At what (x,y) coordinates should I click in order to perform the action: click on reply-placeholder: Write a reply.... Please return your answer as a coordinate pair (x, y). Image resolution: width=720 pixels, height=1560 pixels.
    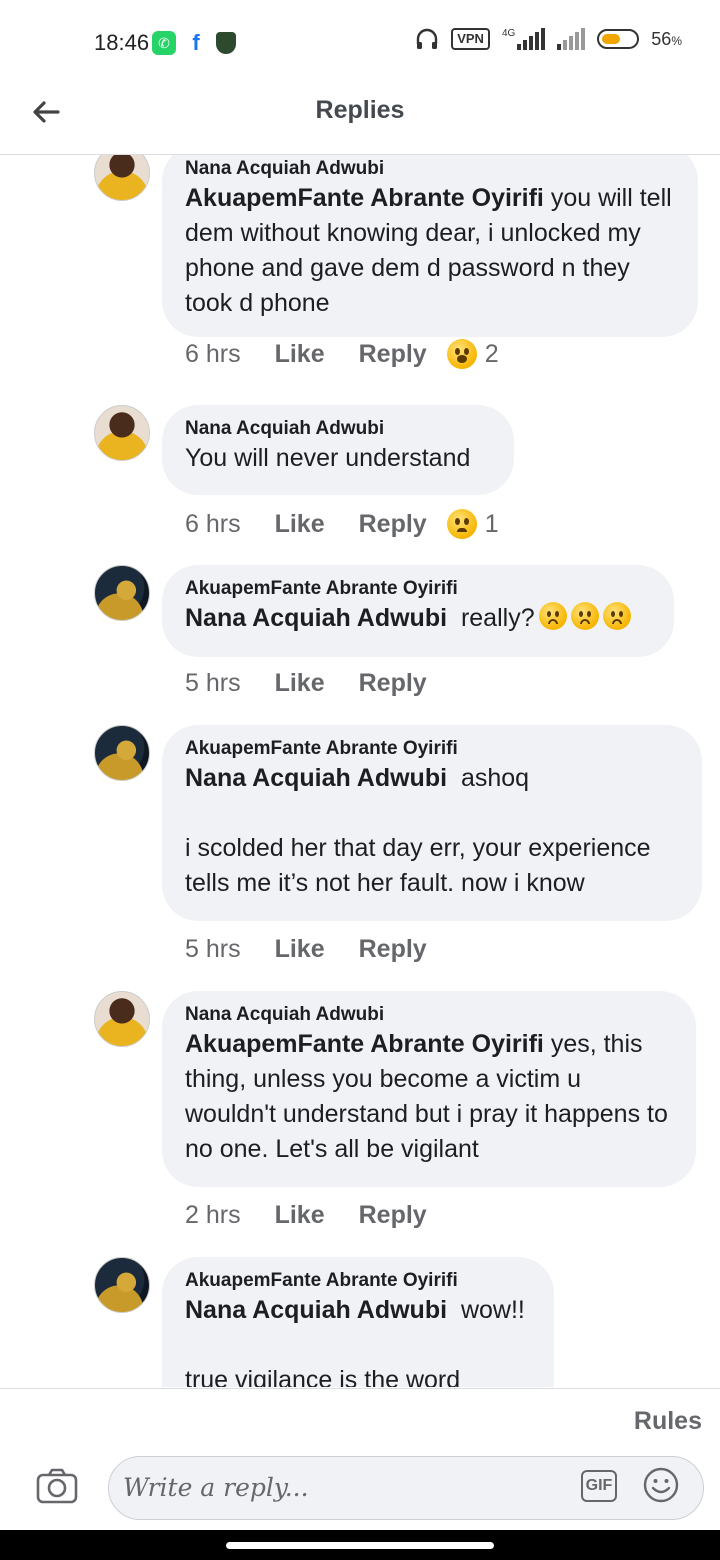
    Looking at the image, I should click on (216, 1487).